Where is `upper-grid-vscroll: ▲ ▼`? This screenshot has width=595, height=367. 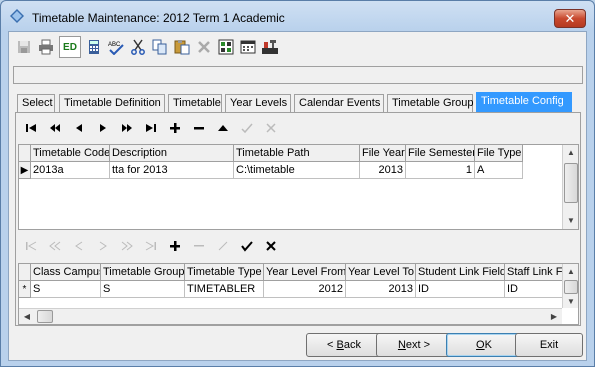 upper-grid-vscroll: ▲ ▼ is located at coordinates (570, 187).